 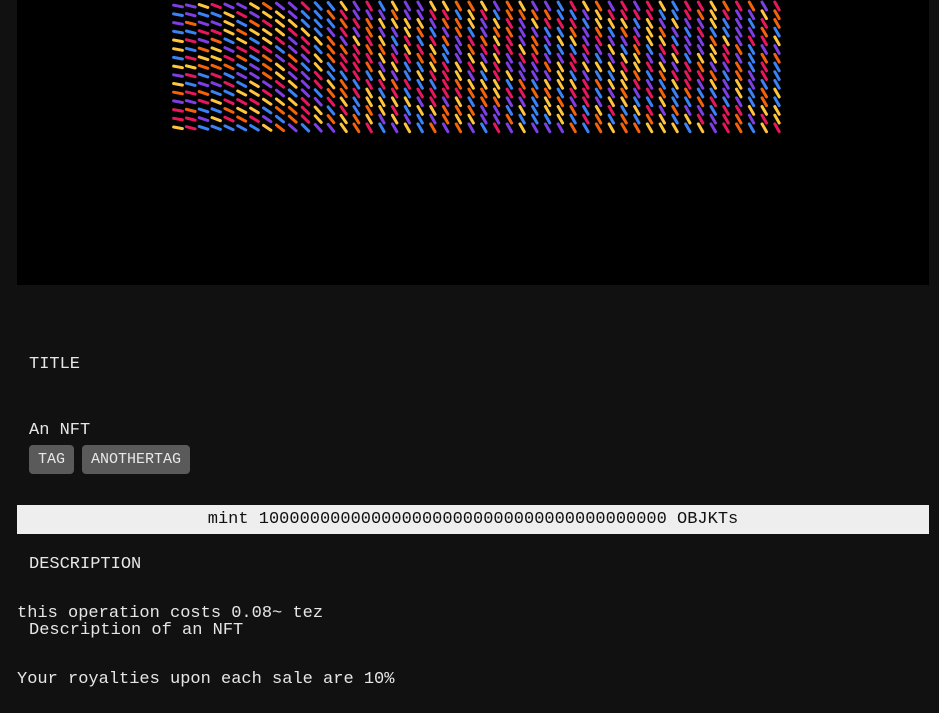 What do you see at coordinates (136, 459) in the screenshot?
I see `tag-chip: ANOTHERTAG` at bounding box center [136, 459].